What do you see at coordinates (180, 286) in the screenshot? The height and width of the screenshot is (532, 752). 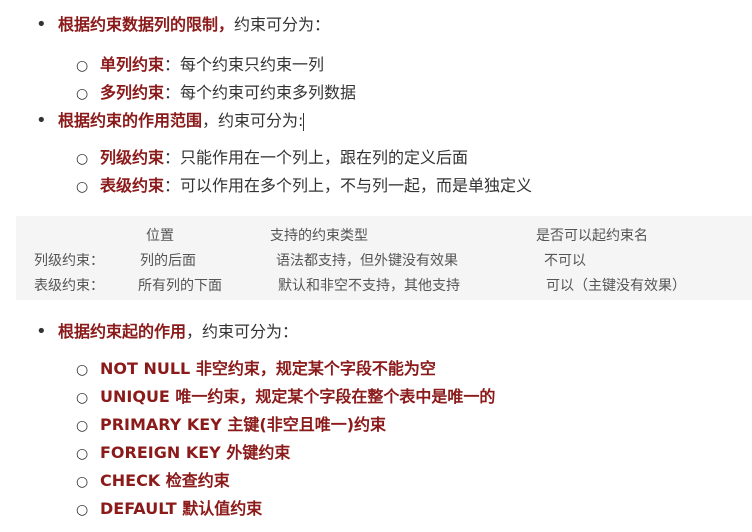 I see `table-cell: 所有列的下面` at bounding box center [180, 286].